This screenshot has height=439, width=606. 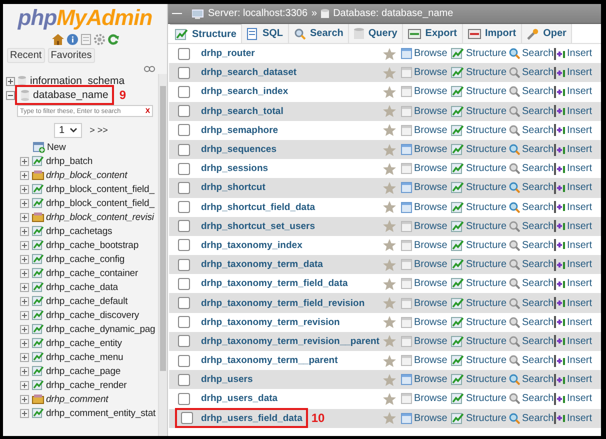 I want to click on table-name-link: drhp_taxonomy_term_field_data, so click(x=274, y=284).